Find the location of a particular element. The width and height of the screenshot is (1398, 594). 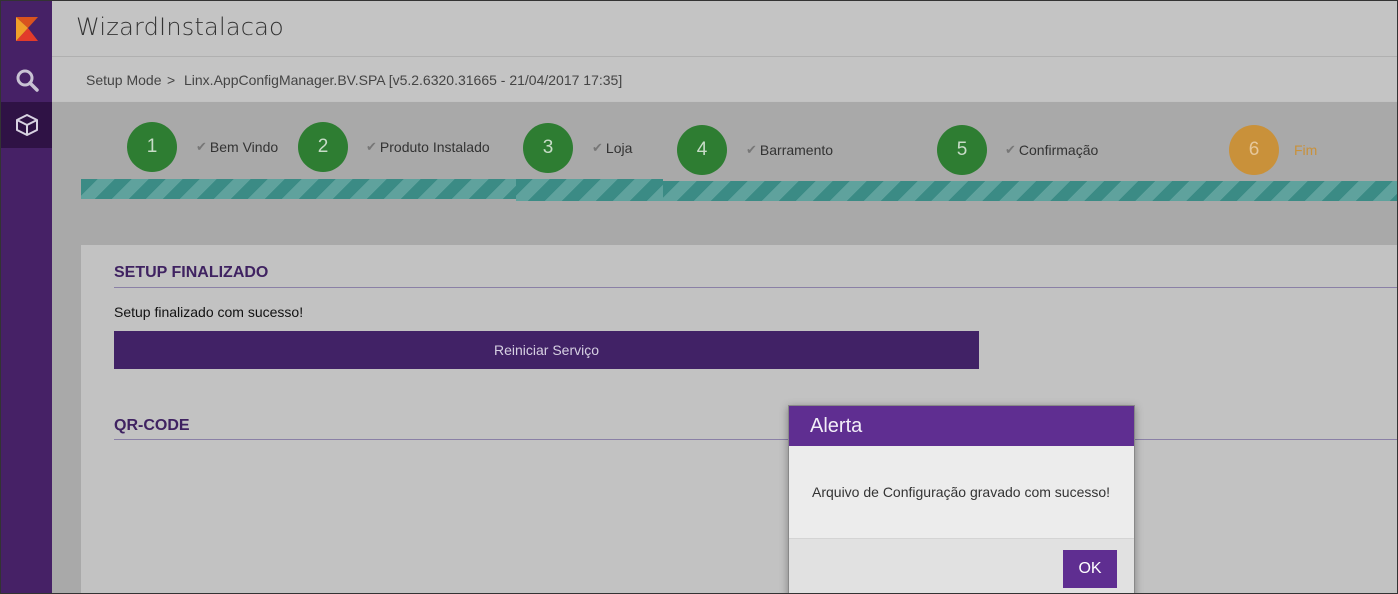

breadcrumb-root: Setup Mode is located at coordinates (124, 80).